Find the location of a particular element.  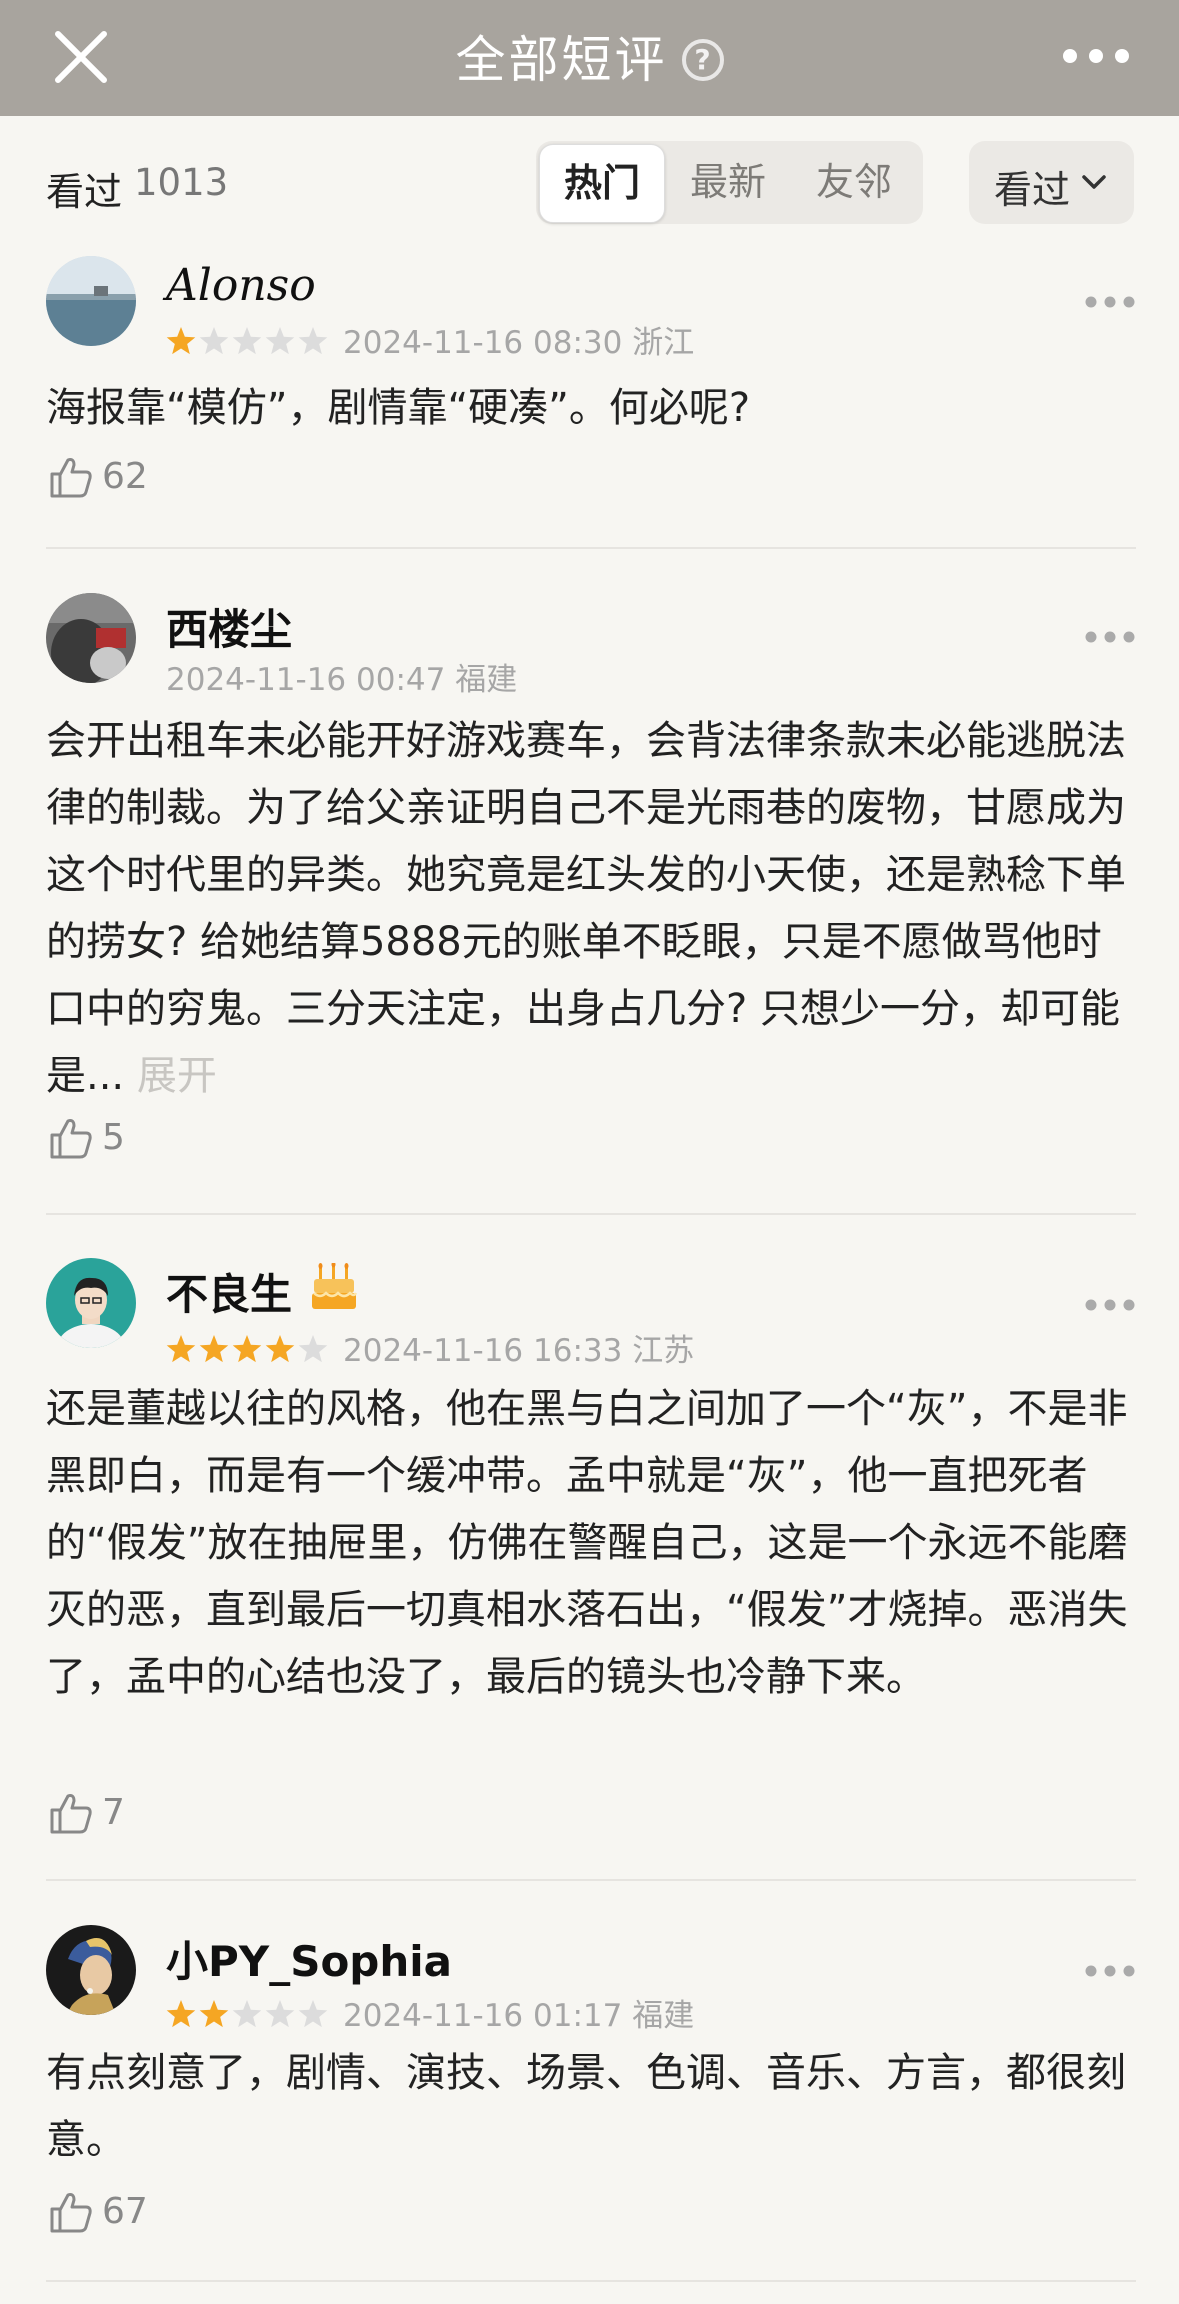

like-count: 62 is located at coordinates (125, 476).